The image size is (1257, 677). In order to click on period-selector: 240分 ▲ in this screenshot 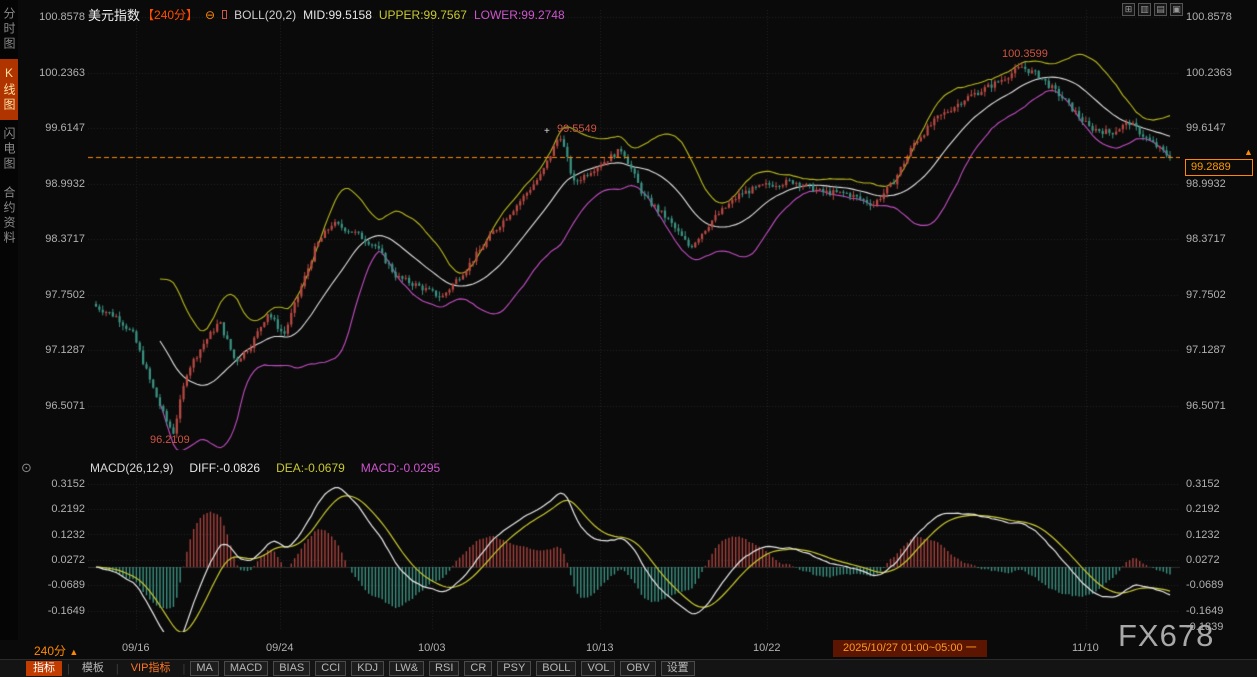, I will do `click(56, 650)`.